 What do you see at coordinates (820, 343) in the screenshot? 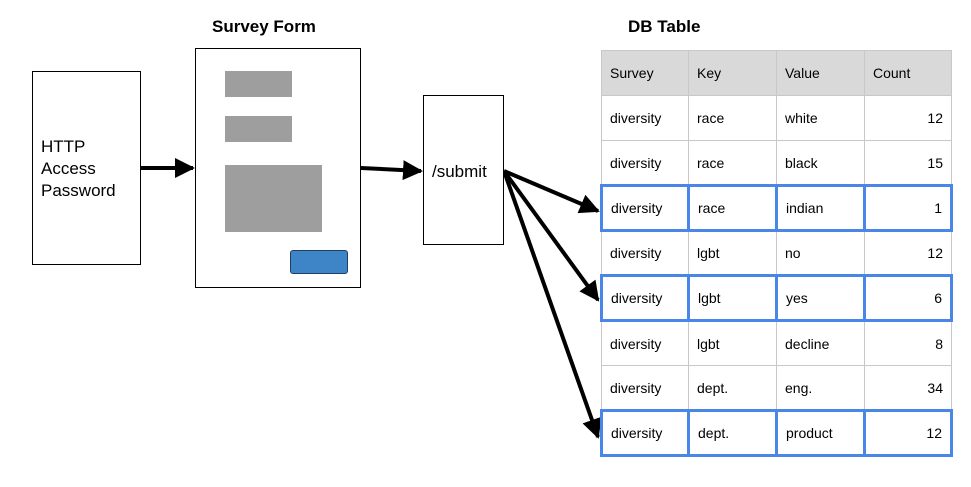
I see `cell-value: decline` at bounding box center [820, 343].